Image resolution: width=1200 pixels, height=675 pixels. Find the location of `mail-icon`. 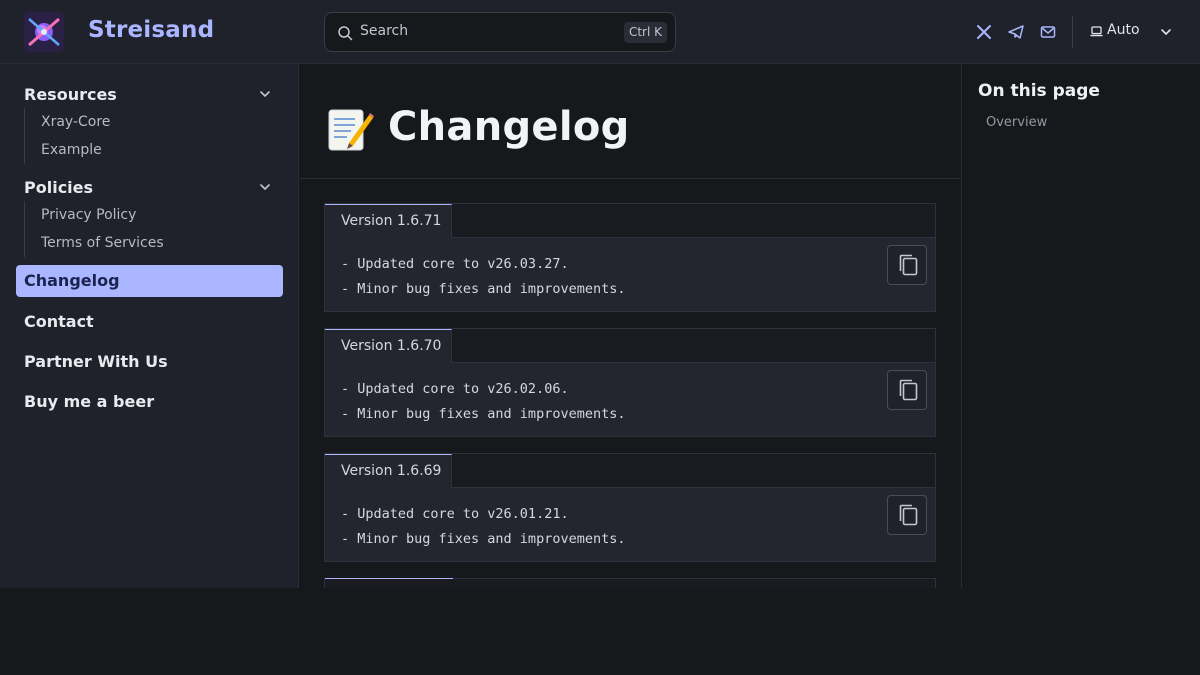

mail-icon is located at coordinates (1048, 32).